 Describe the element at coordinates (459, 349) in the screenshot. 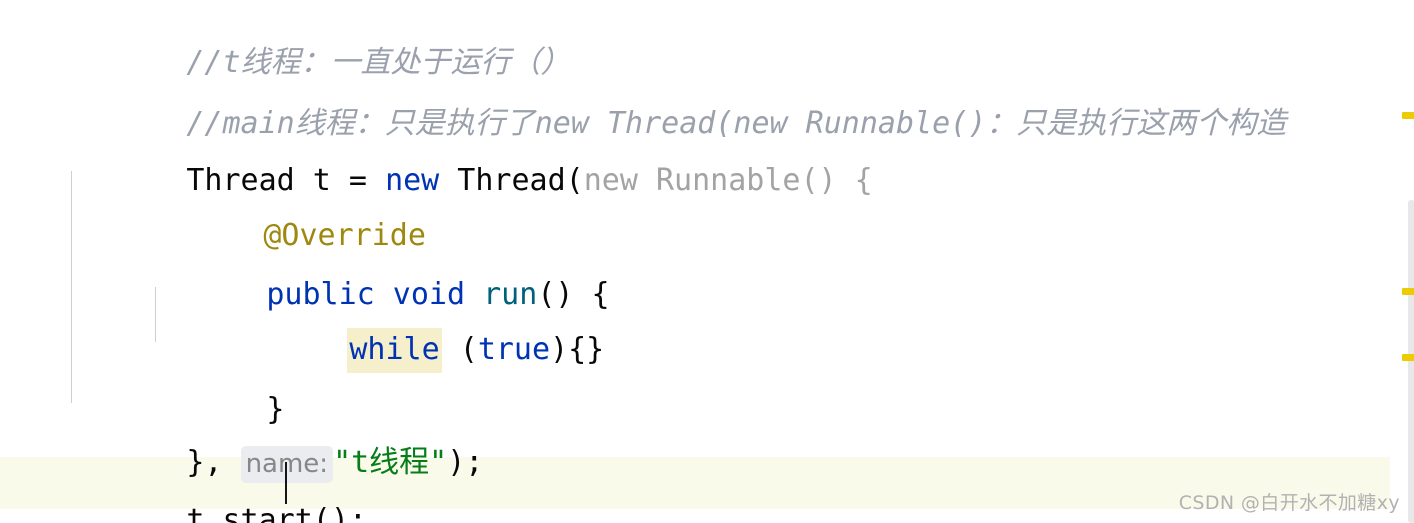

I see `code-token-open-paren: (` at that location.